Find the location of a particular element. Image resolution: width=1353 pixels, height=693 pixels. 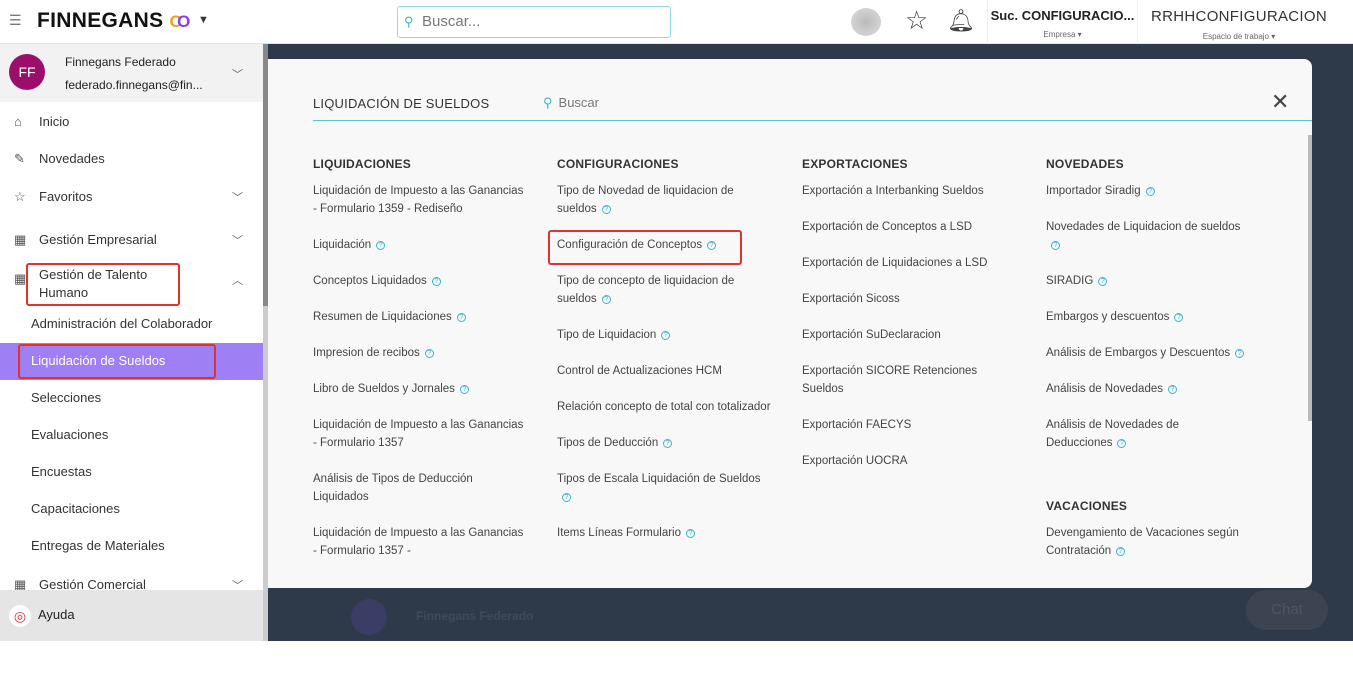

menu-link: Exportación Sicoss is located at coordinates (909, 299).